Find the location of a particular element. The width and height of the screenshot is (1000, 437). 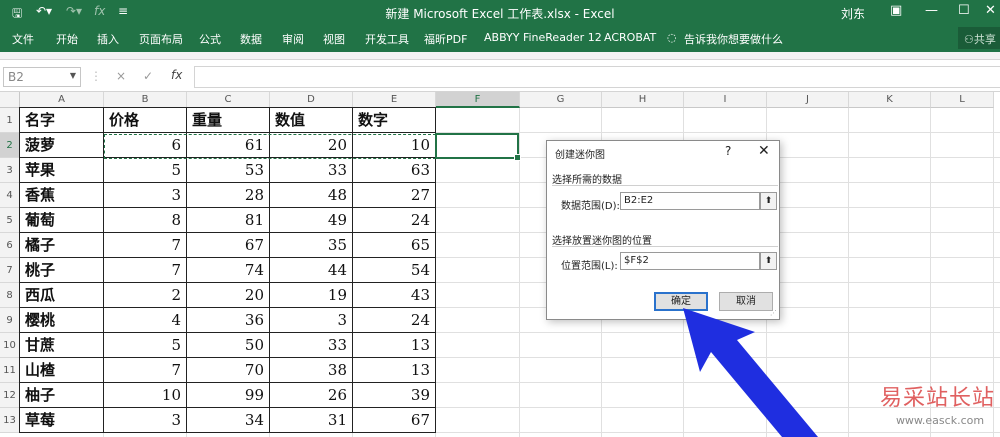

column-header-l: L is located at coordinates (962, 100).